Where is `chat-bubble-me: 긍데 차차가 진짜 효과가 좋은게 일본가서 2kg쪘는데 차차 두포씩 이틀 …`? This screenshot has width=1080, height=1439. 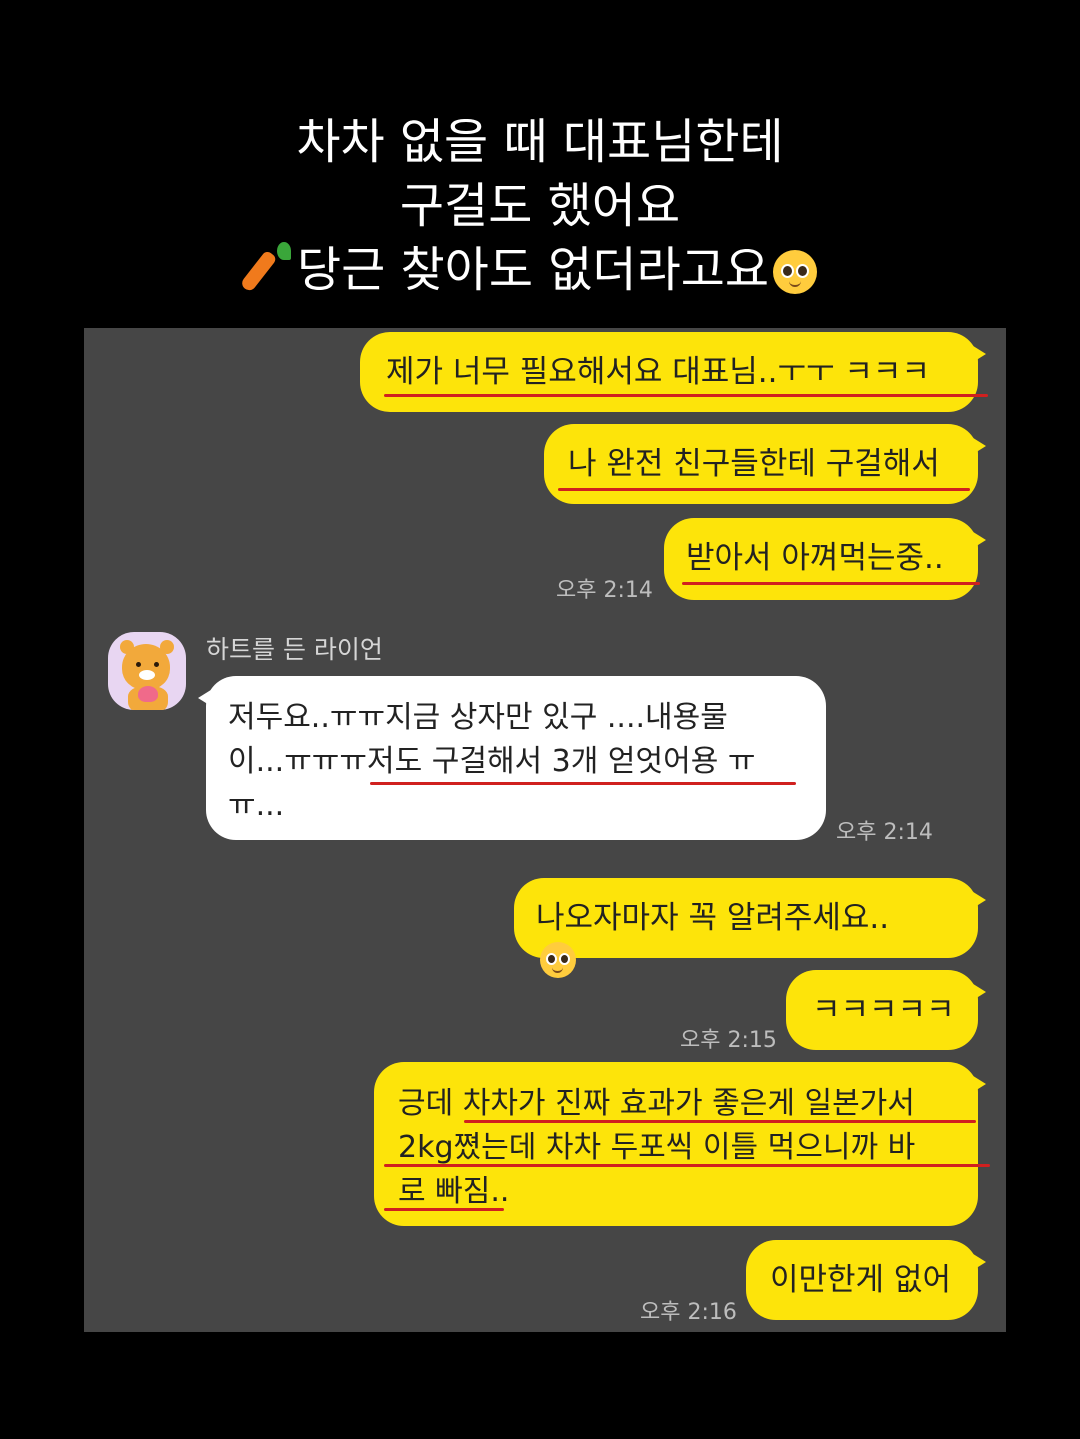
chat-bubble-me: 긍데 차차가 진짜 효과가 좋은게 일본가서 2kg쪘는데 차차 두포씩 이틀 … is located at coordinates (680, 1144).